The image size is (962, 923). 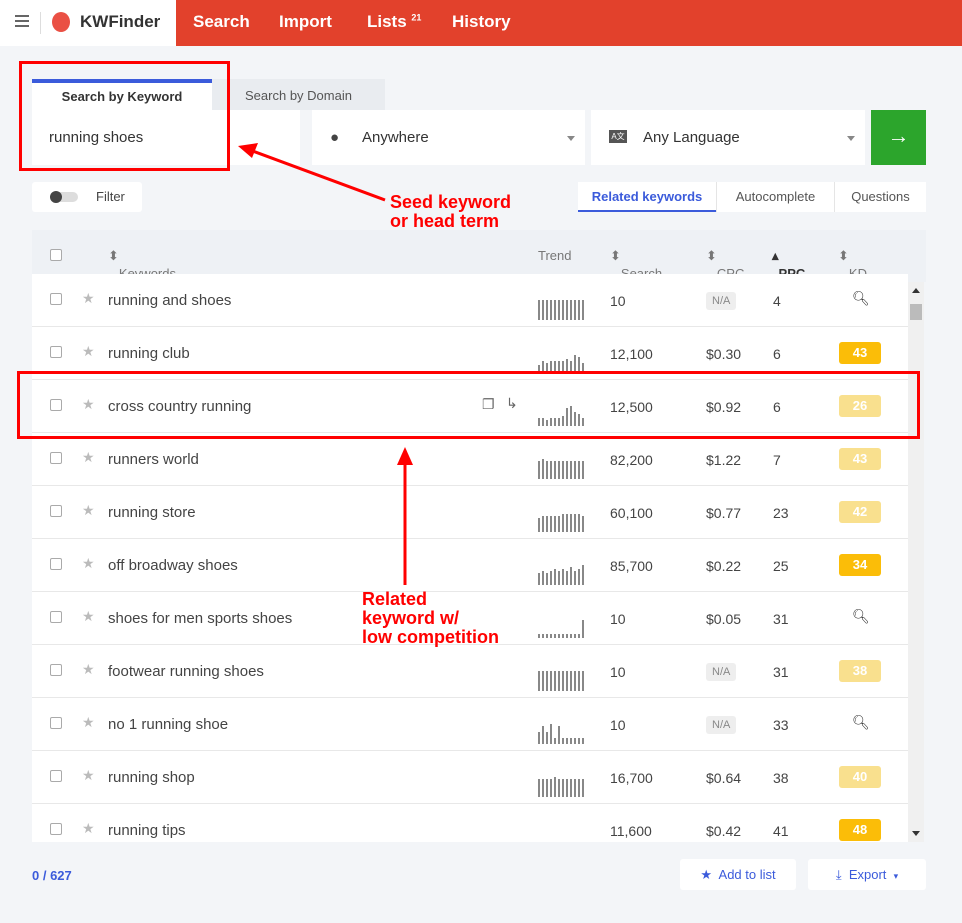 I want to click on annotation-related: Related keyword w/ low competition, so click(x=430, y=618).